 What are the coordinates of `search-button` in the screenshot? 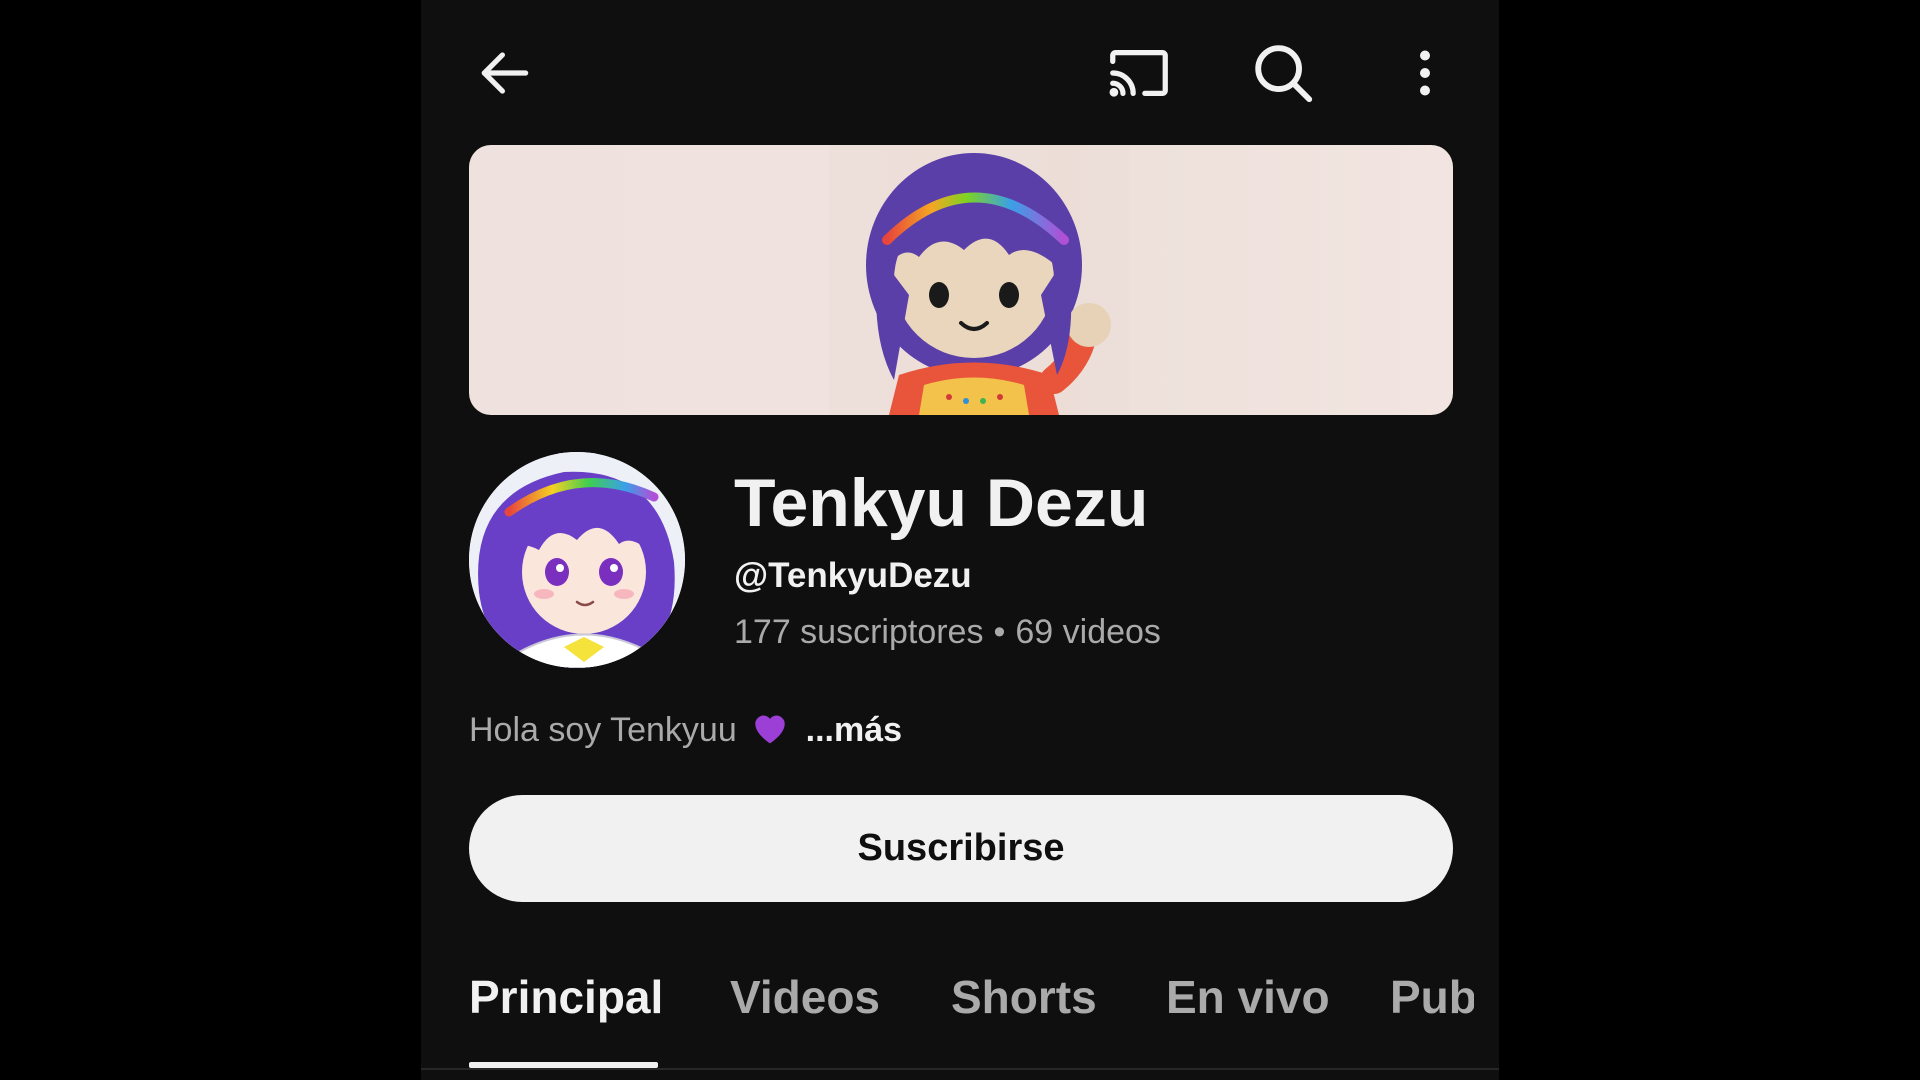 It's located at (1283, 73).